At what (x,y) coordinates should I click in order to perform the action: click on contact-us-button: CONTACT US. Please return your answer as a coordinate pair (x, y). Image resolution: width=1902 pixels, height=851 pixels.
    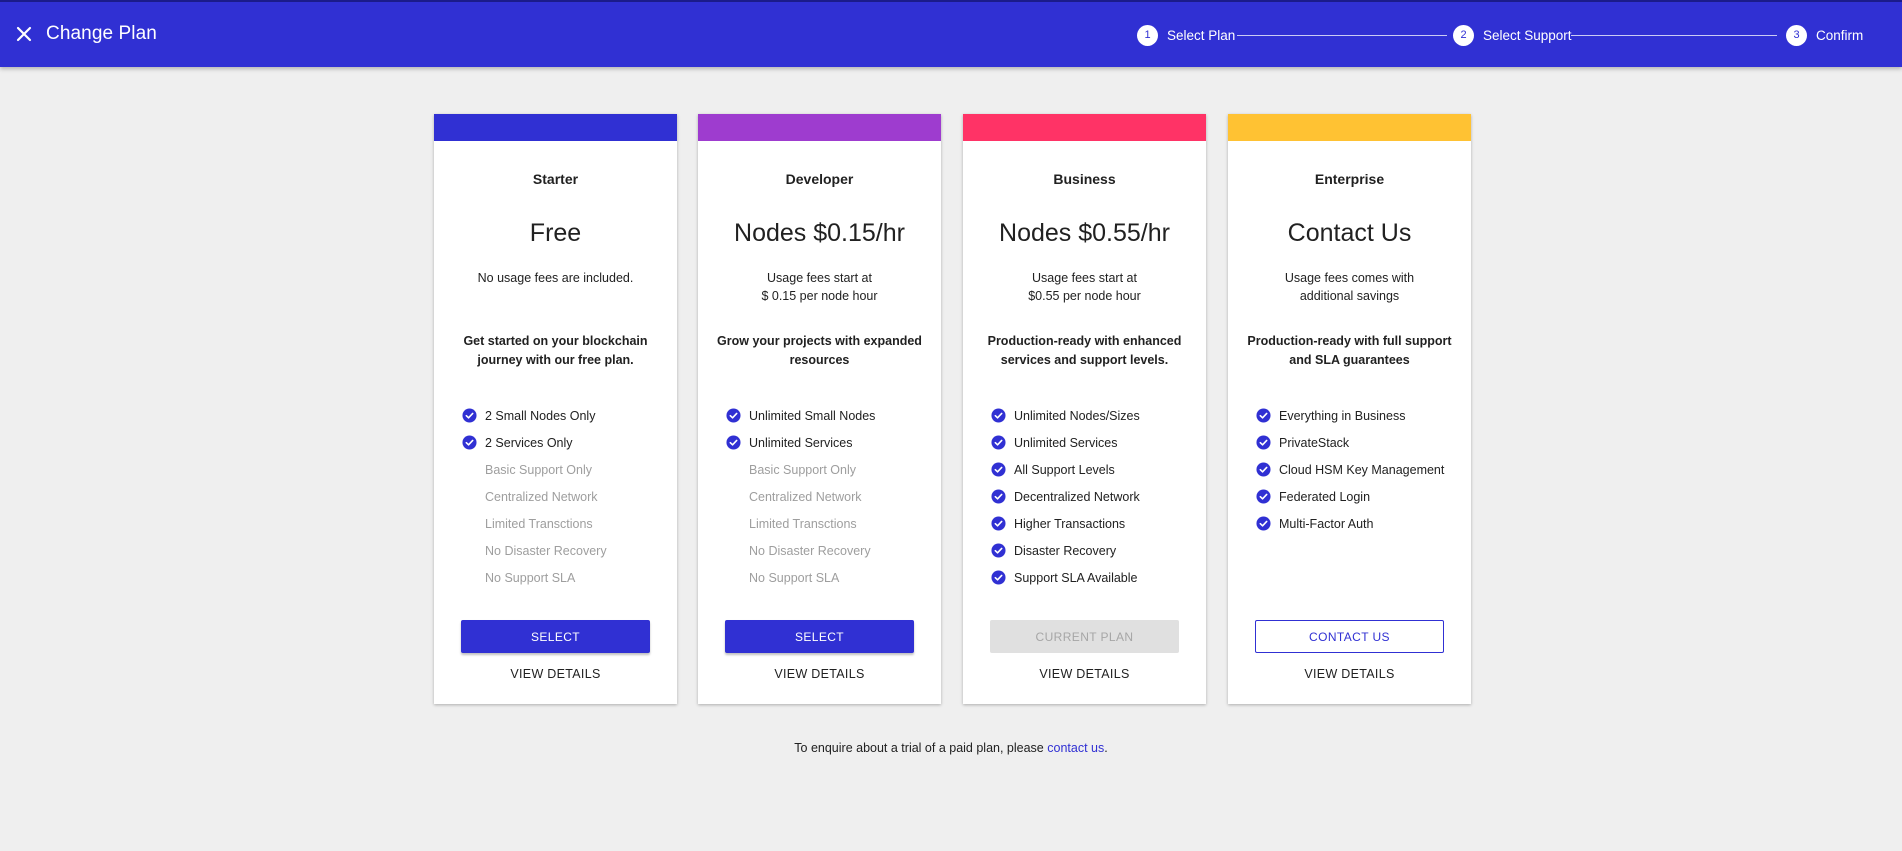
    Looking at the image, I should click on (1349, 636).